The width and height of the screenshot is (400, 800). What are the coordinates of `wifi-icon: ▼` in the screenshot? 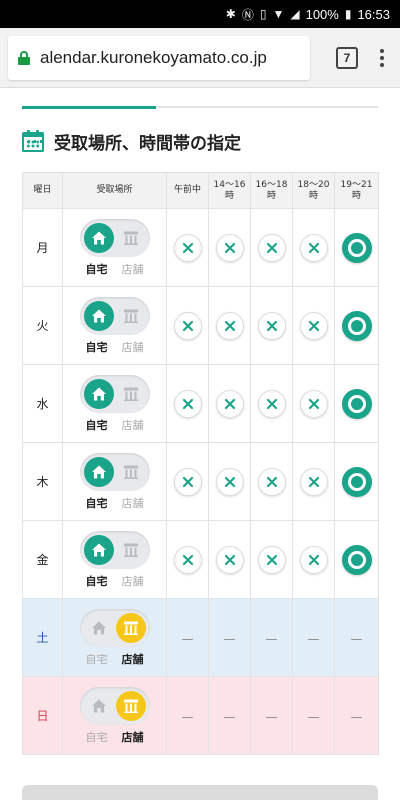 It's located at (278, 14).